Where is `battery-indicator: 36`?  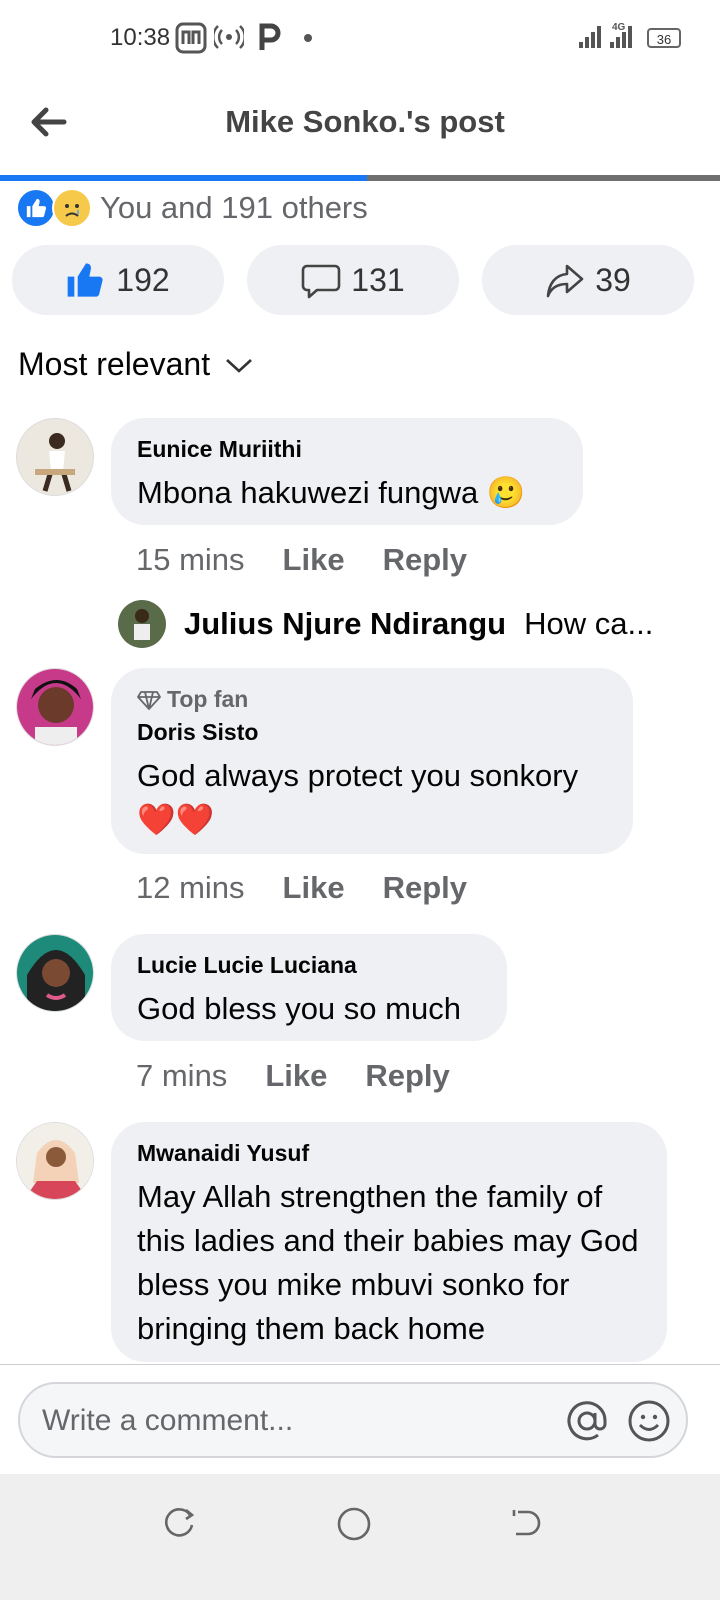
battery-indicator: 36 is located at coordinates (664, 38).